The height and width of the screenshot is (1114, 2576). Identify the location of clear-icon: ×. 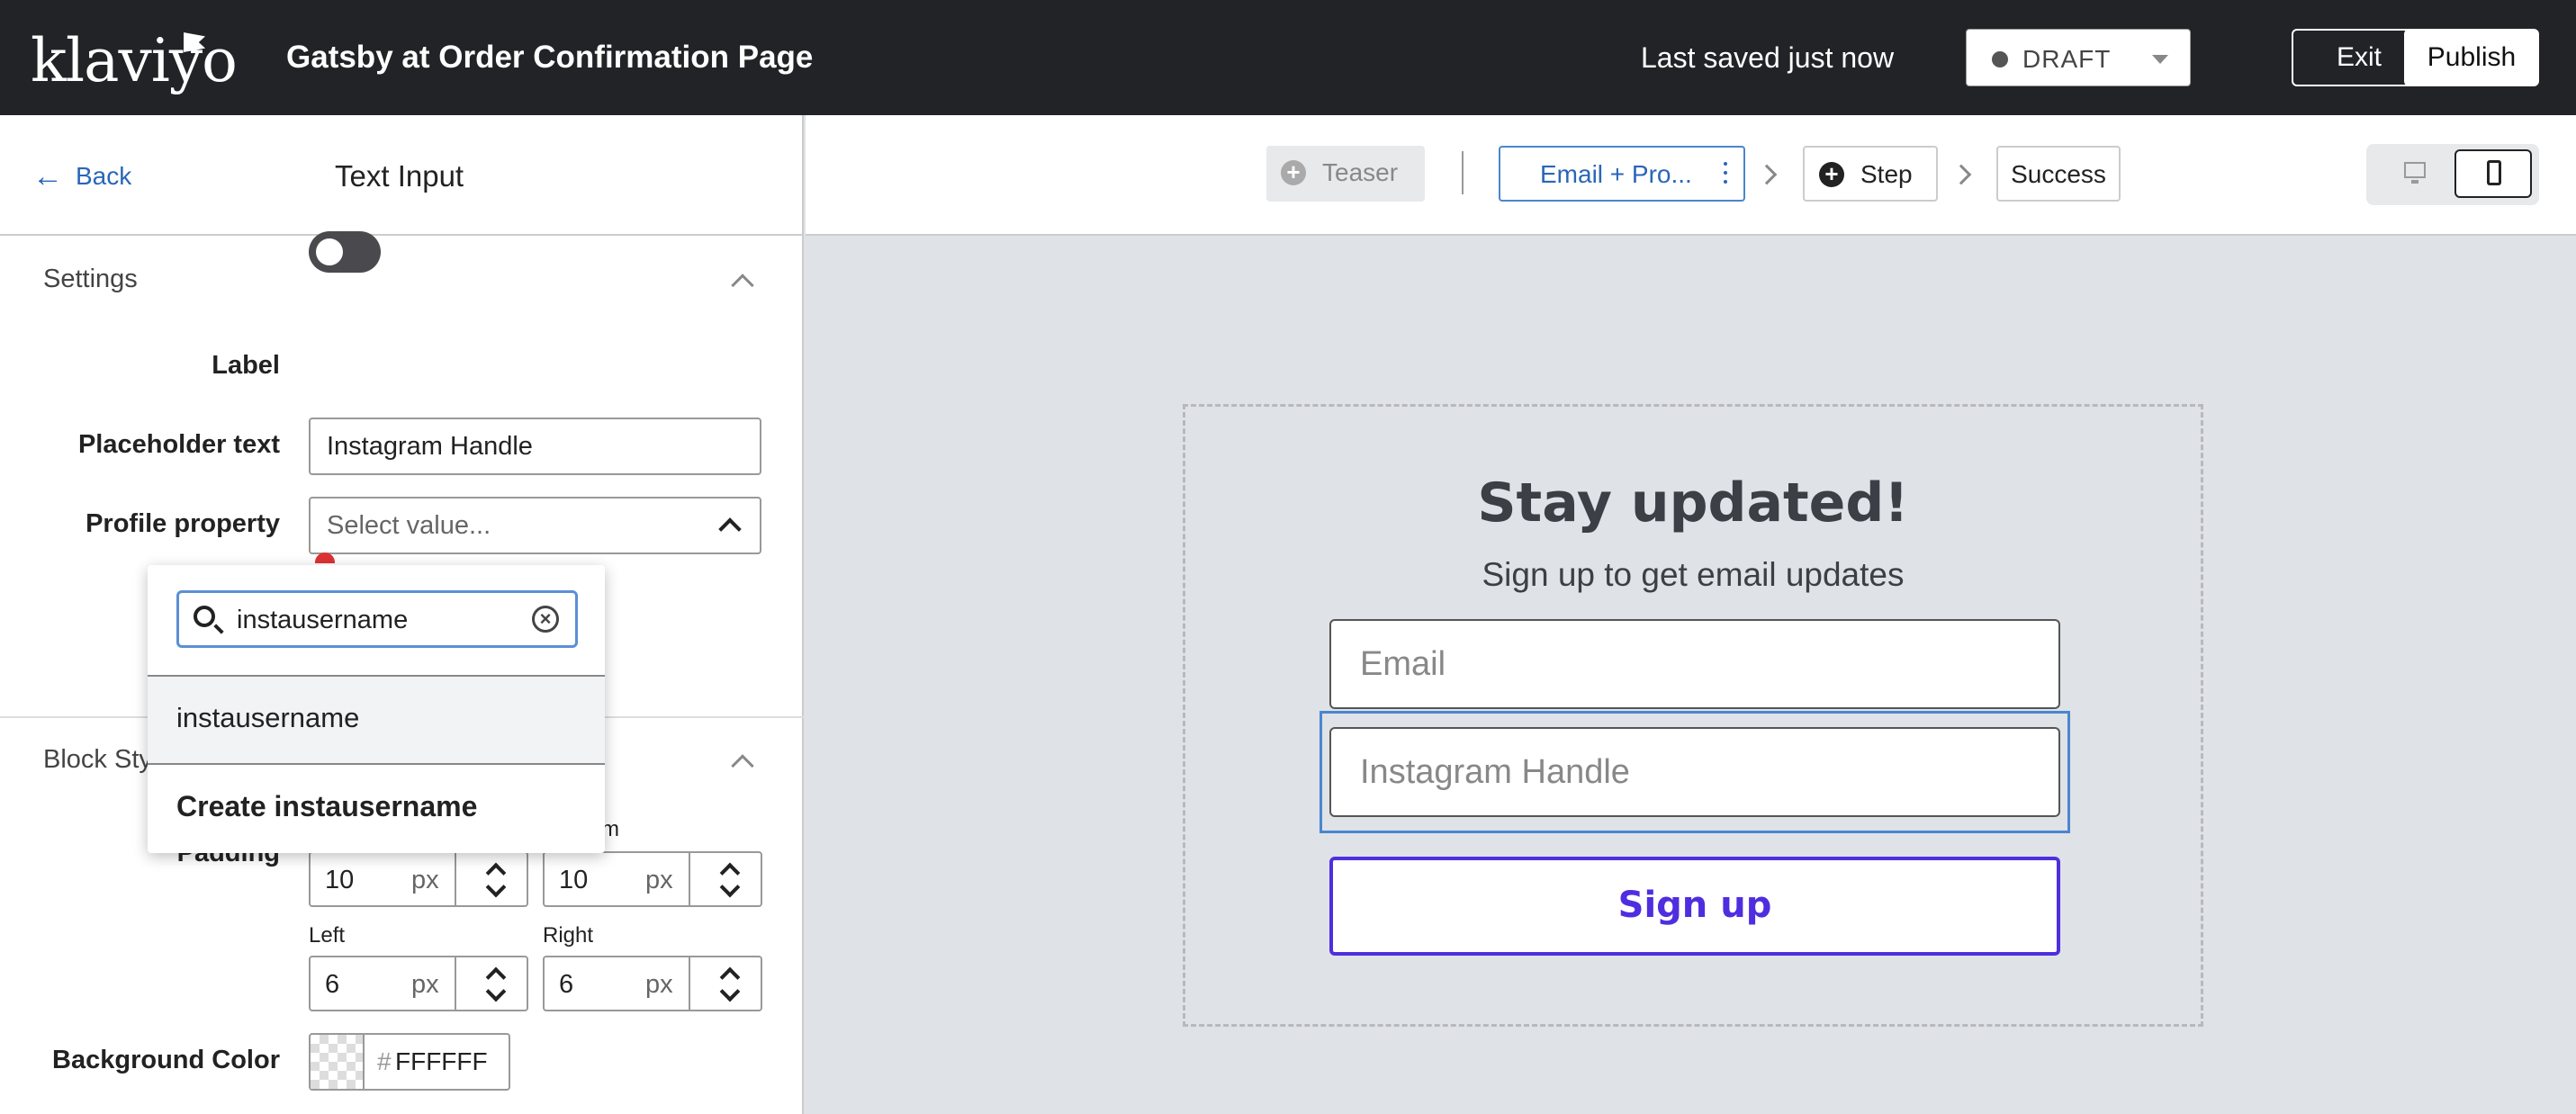
(545, 619).